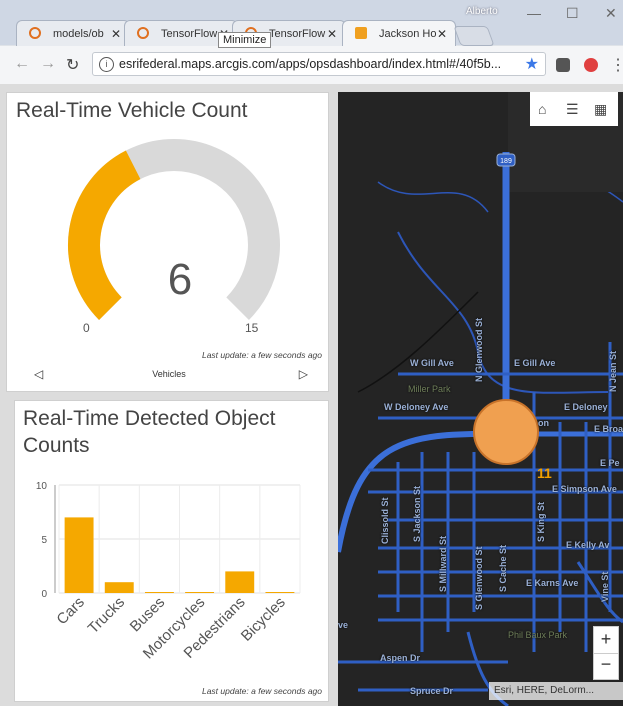 The image size is (623, 706). Describe the element at coordinates (616, 65) in the screenshot. I see `menu-icon: ⋮` at that location.